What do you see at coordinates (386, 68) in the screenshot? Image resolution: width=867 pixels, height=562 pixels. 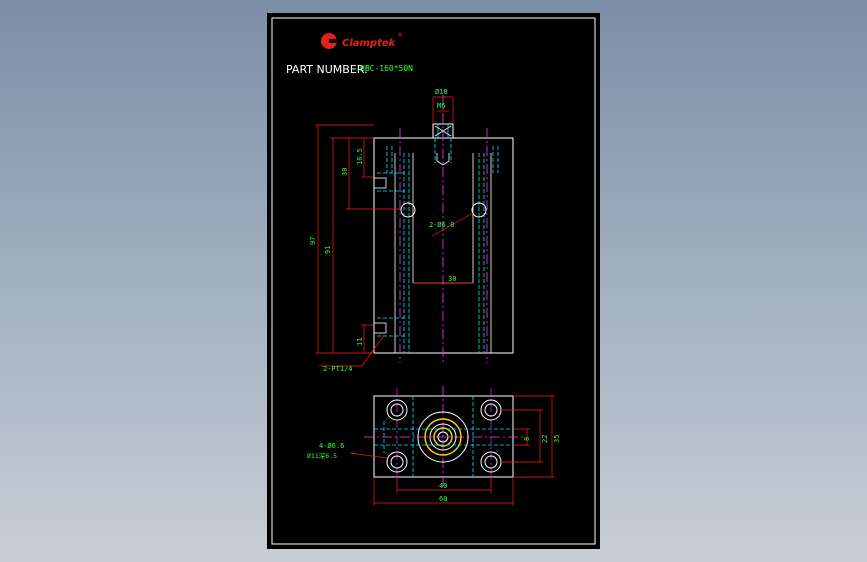 I see `part-number-value: HBC-160*50N` at bounding box center [386, 68].